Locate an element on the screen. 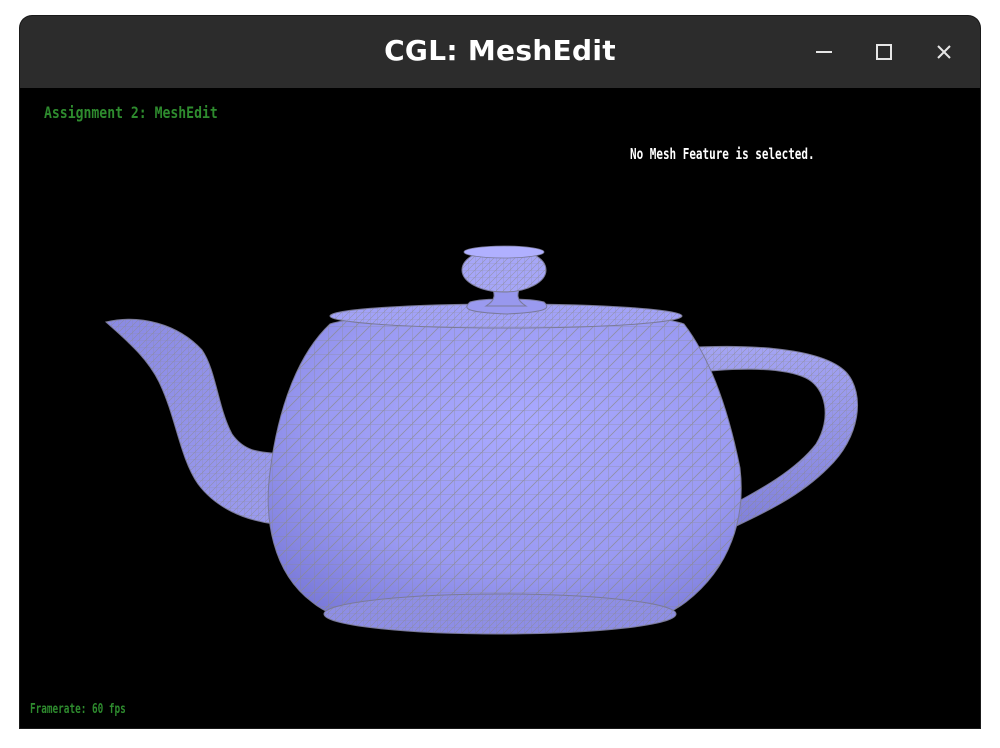 The image size is (1000, 748). teapot-lid is located at coordinates (506, 287).